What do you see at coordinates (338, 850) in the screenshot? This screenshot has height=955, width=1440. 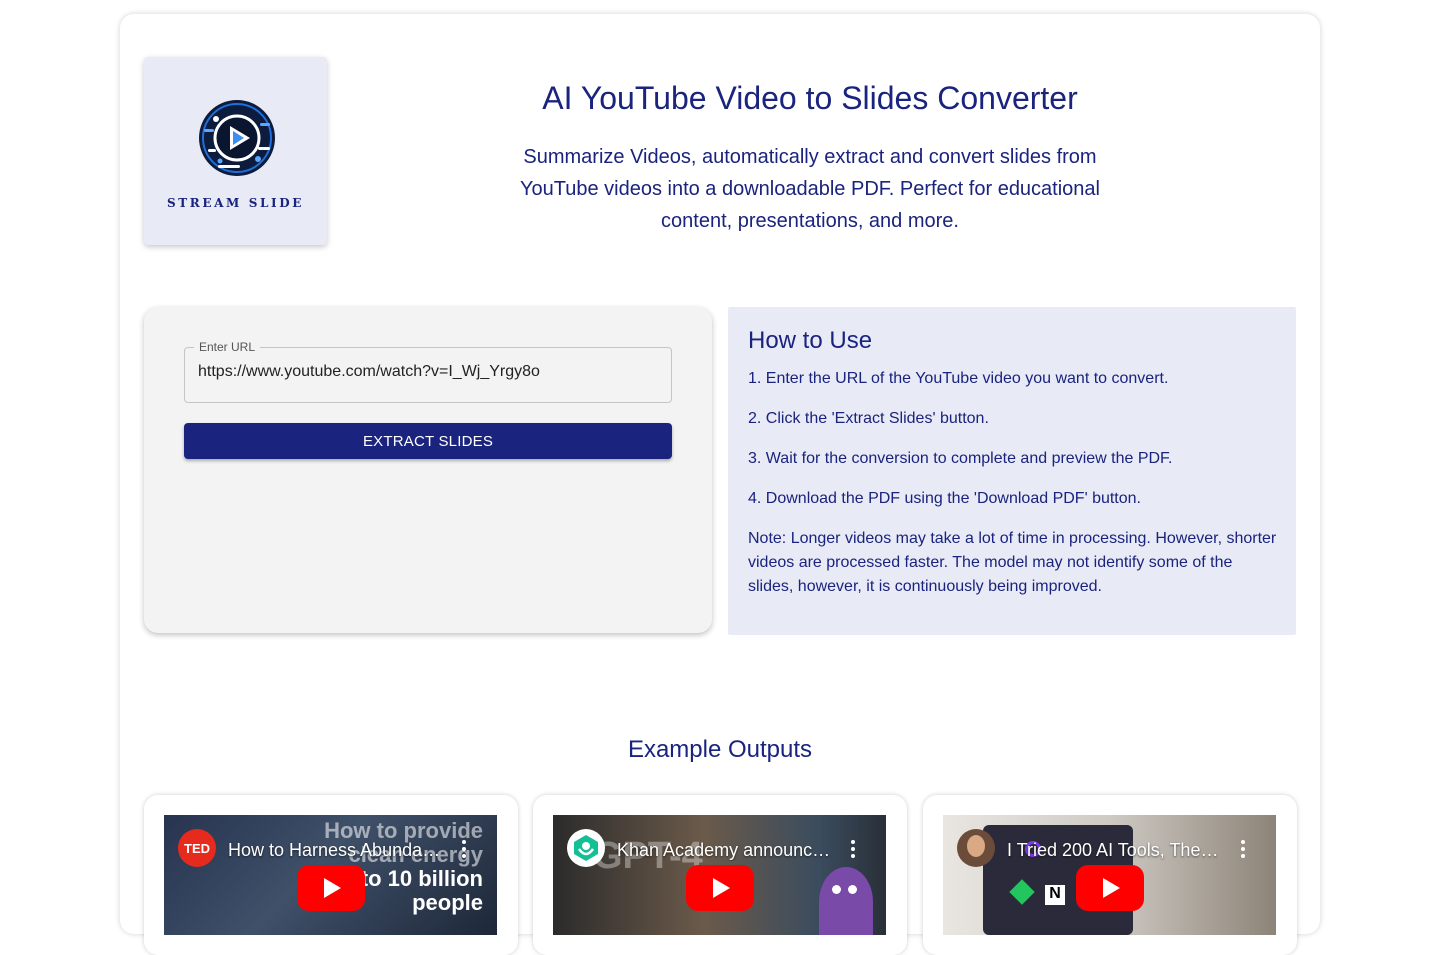 I see `video-title: How to Harness Abundant Clean Energy` at bounding box center [338, 850].